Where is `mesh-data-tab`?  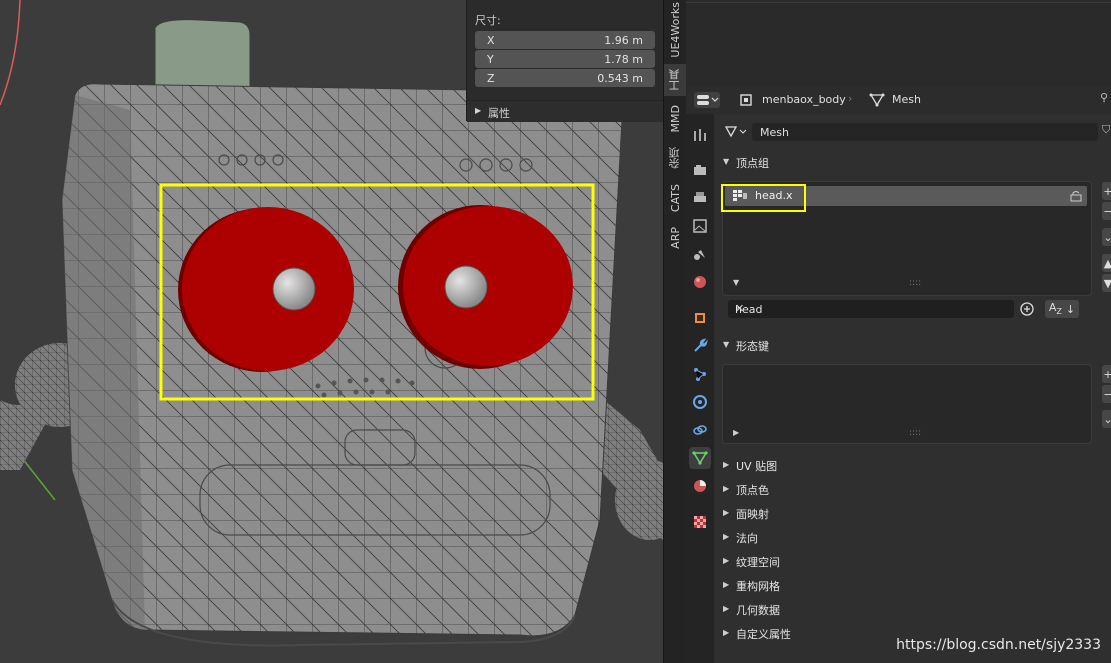
mesh-data-tab is located at coordinates (700, 458).